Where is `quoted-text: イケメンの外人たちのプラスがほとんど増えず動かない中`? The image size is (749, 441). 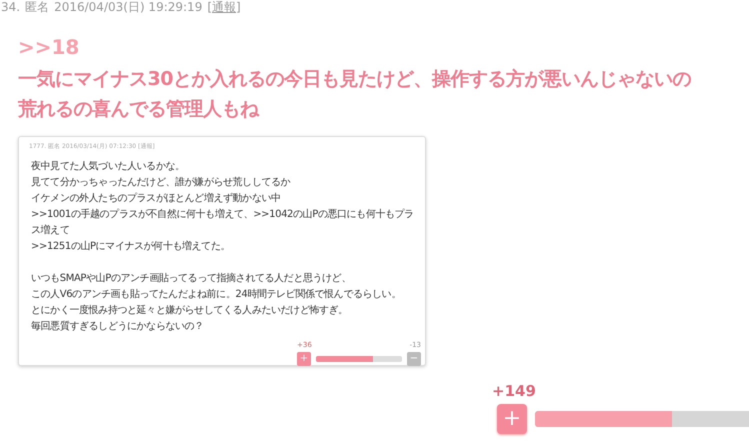
quoted-text: イケメンの外人たちのプラスがほとんど増えず動かない中 is located at coordinates (156, 199).